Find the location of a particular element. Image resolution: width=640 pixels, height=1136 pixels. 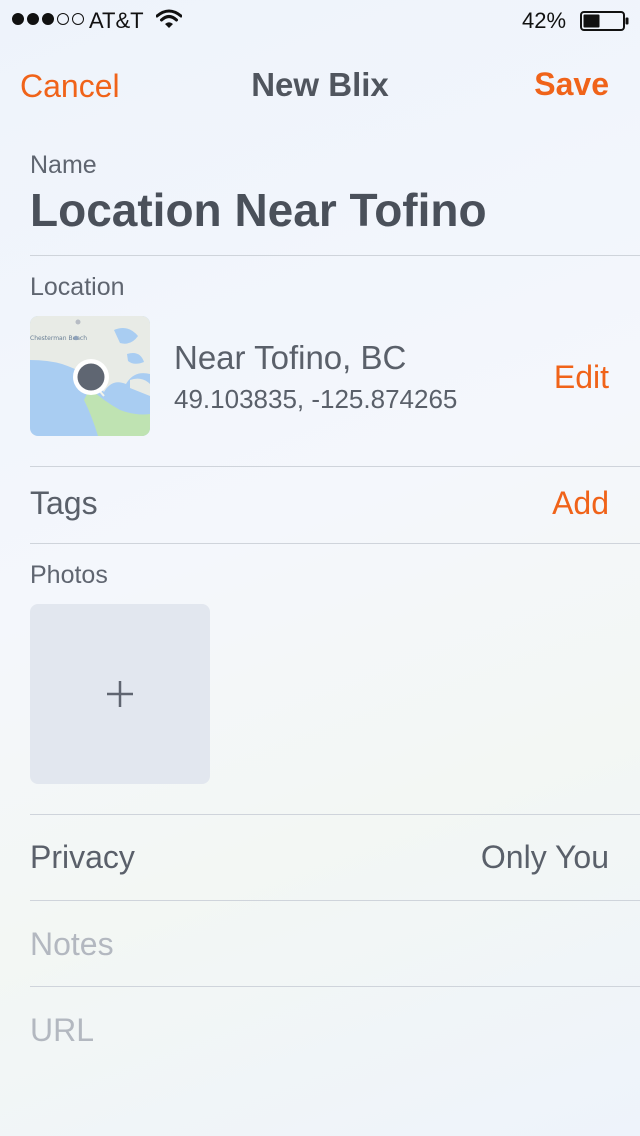

location-coordinates: 49.103835, -125.874265 is located at coordinates (316, 399).